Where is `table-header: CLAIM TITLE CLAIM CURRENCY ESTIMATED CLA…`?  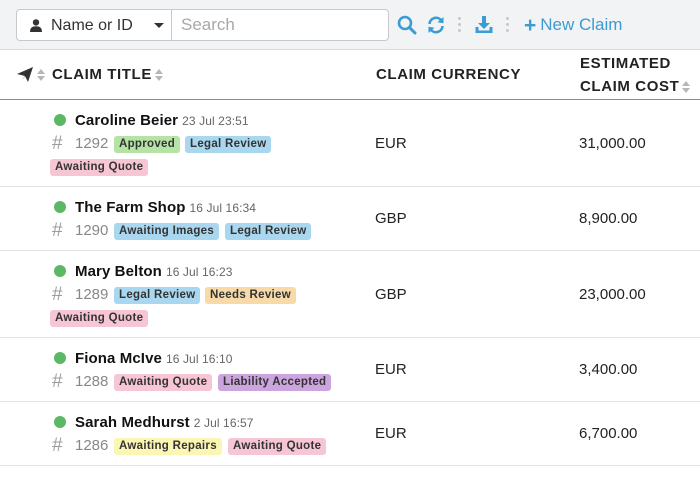
table-header: CLAIM TITLE CLAIM CURRENCY ESTIMATED CLA… is located at coordinates (350, 75).